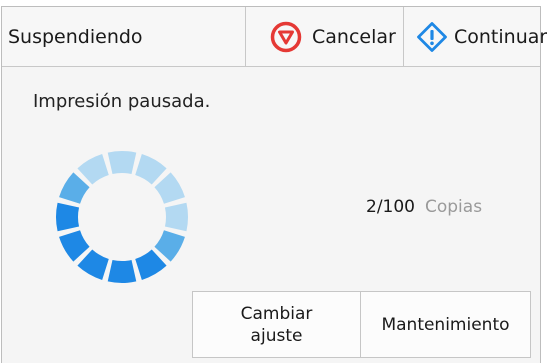 This screenshot has width=547, height=363. I want to click on status-label: Suspendiendo, so click(75, 36).